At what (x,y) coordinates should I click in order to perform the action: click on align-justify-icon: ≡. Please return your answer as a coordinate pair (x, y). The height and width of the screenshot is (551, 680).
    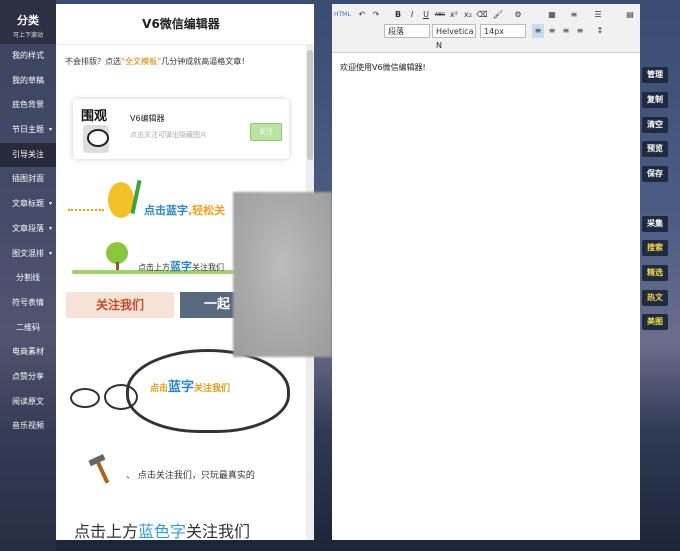
    Looking at the image, I should click on (580, 31).